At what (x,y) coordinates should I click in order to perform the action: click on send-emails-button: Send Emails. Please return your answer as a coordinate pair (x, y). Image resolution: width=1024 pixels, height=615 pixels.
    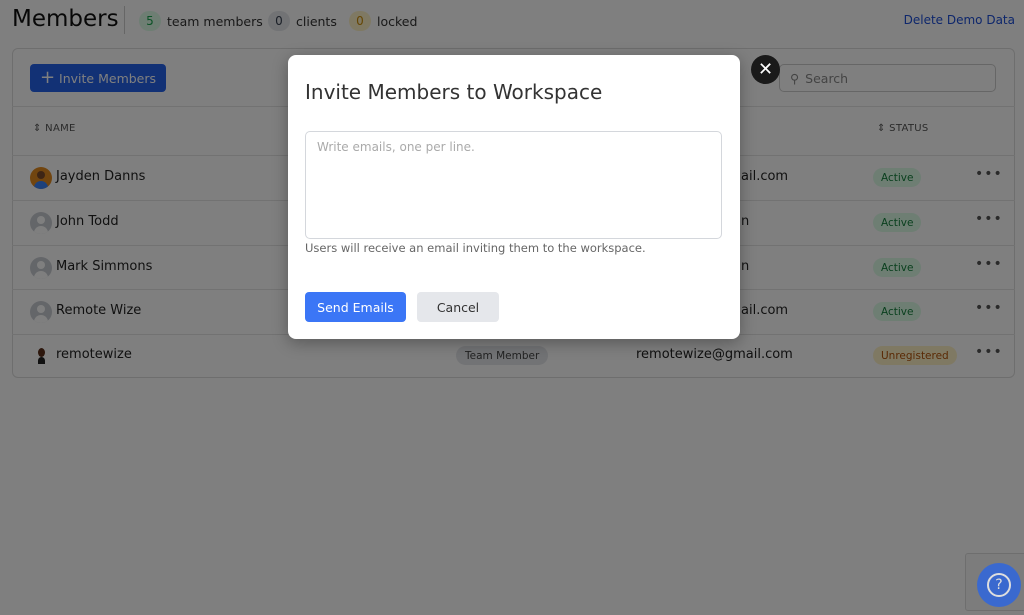
    Looking at the image, I should click on (355, 307).